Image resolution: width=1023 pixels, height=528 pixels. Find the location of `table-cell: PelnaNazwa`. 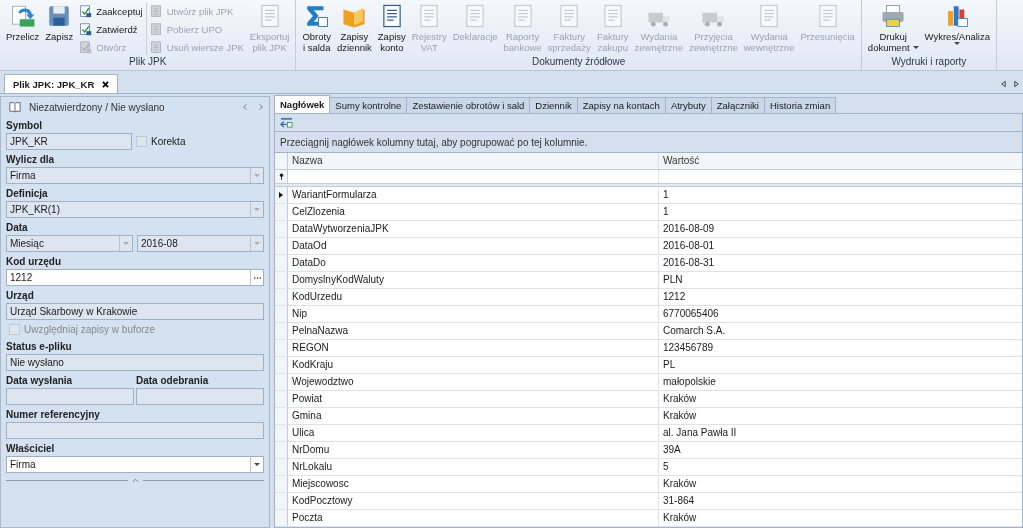

table-cell: PelnaNazwa is located at coordinates (473, 331).